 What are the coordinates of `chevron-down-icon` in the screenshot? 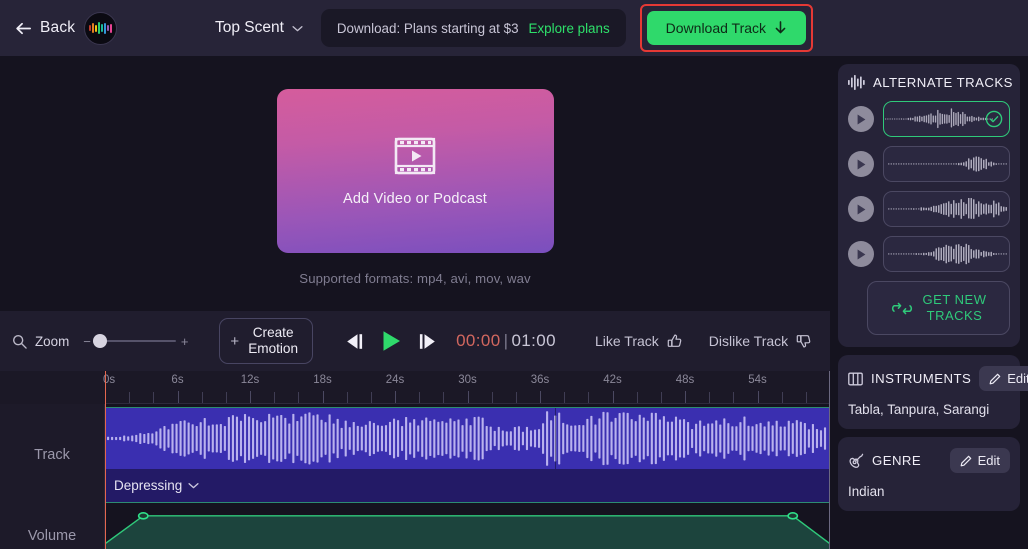 It's located at (193, 485).